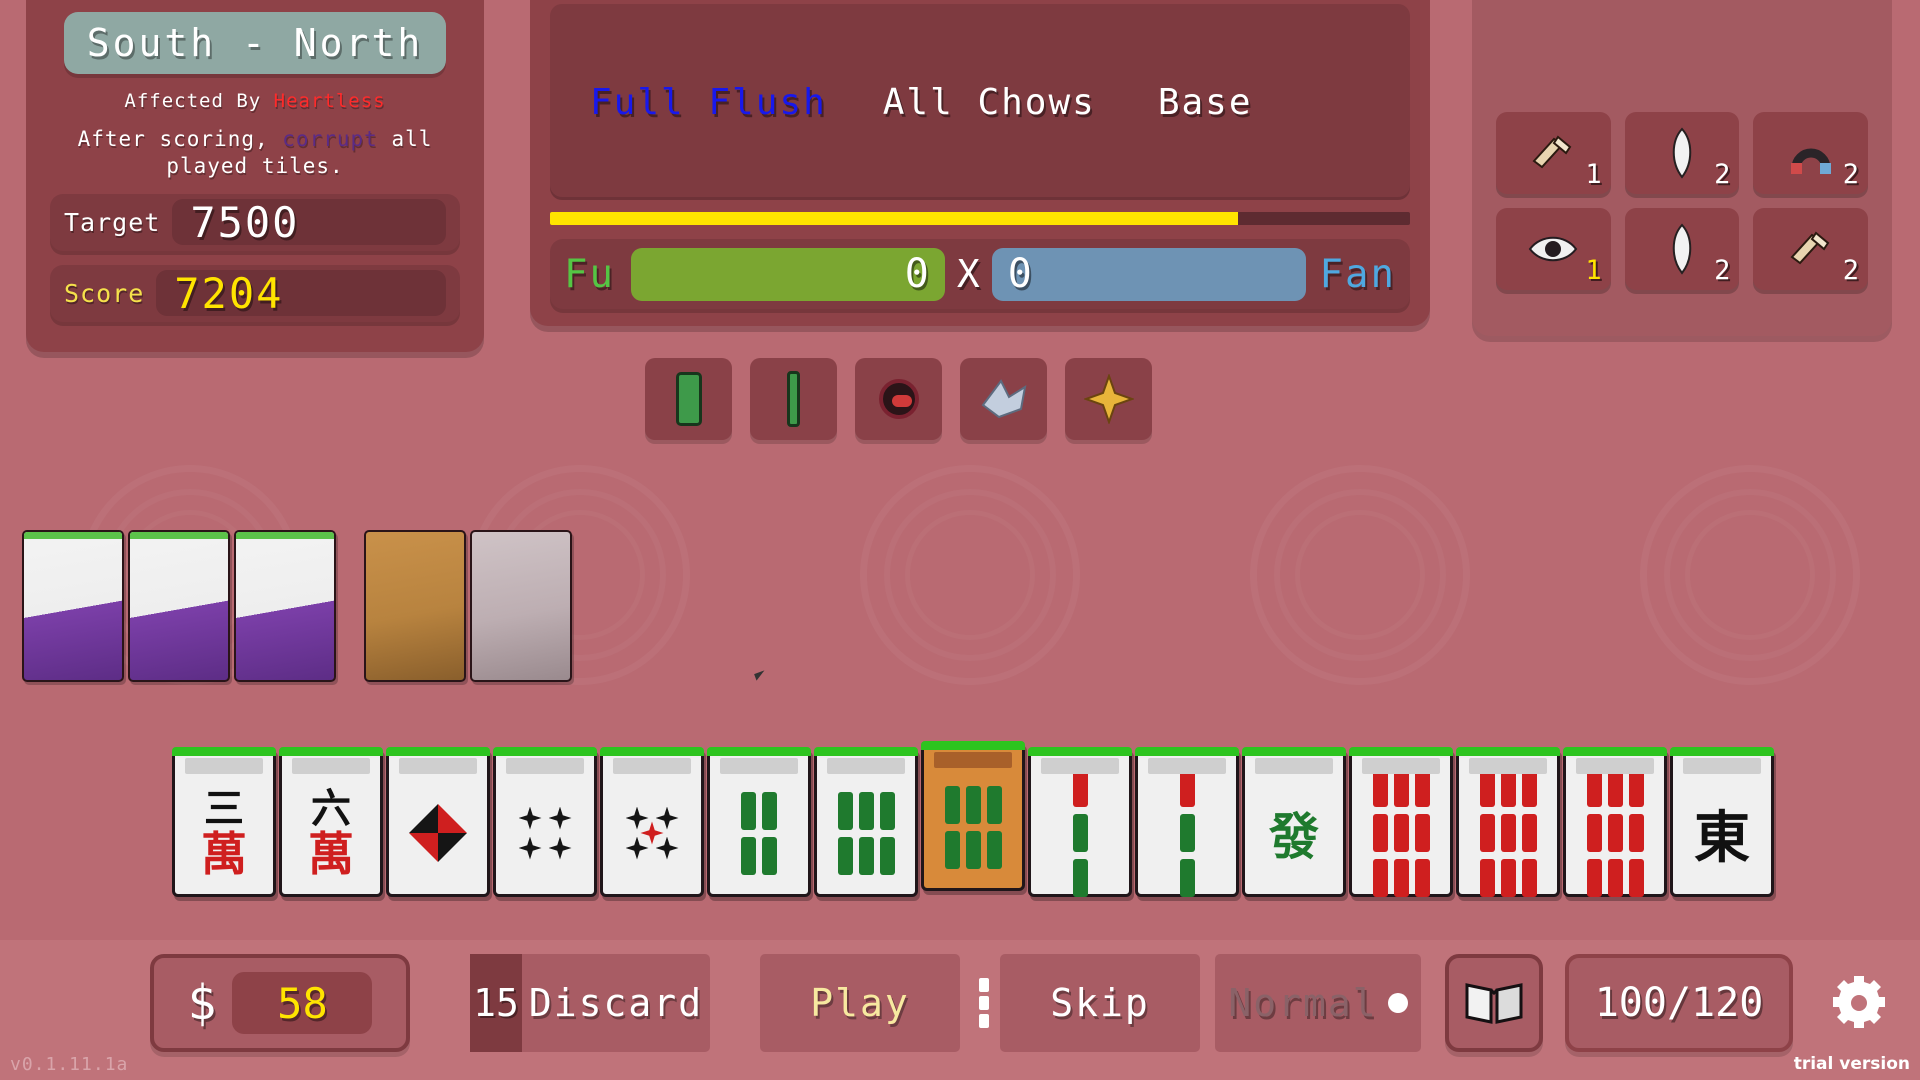  Describe the element at coordinates (793, 399) in the screenshot. I see `played-tile-bamboo-stick` at that location.